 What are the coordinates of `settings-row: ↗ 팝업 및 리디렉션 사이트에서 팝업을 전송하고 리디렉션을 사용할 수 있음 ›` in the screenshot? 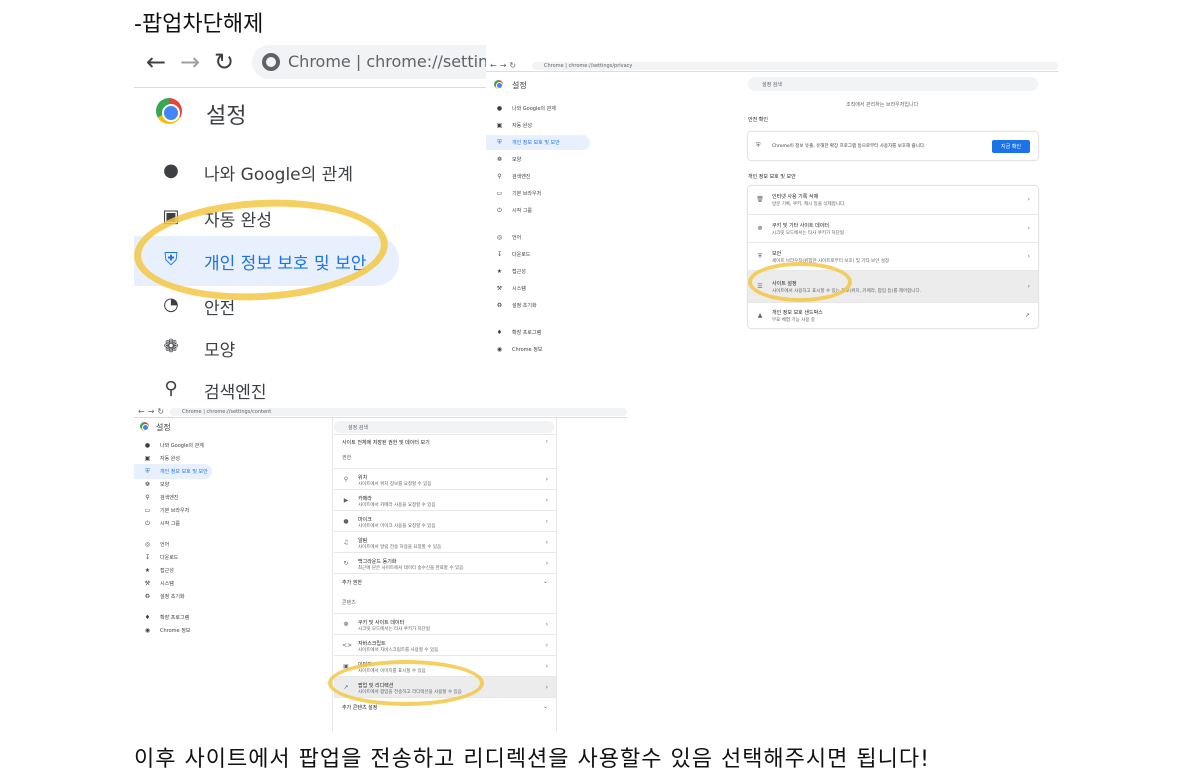 It's located at (445, 686).